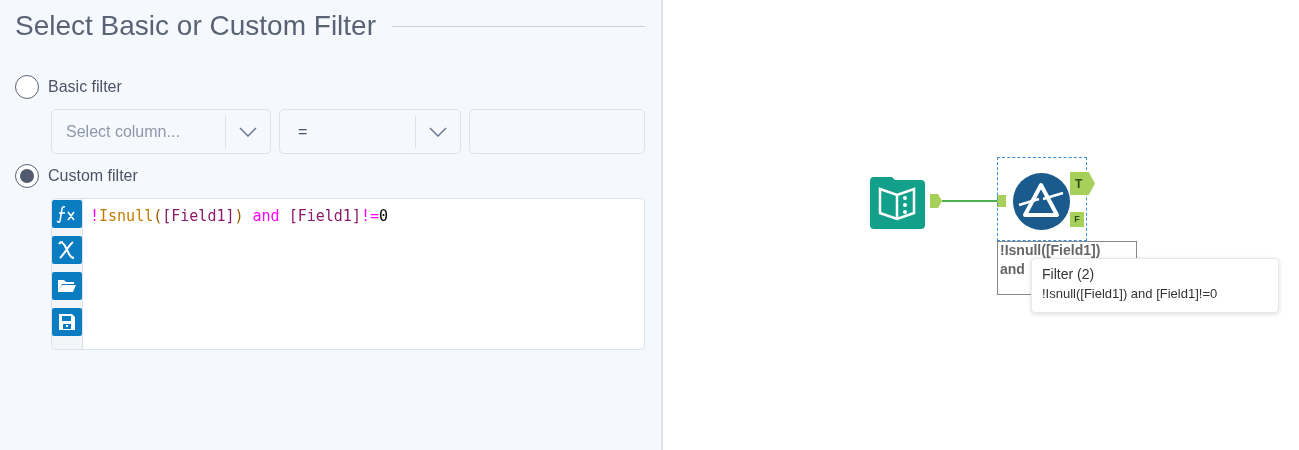 Image resolution: width=1299 pixels, height=450 pixels. I want to click on annotation-text: and, so click(1012, 269).